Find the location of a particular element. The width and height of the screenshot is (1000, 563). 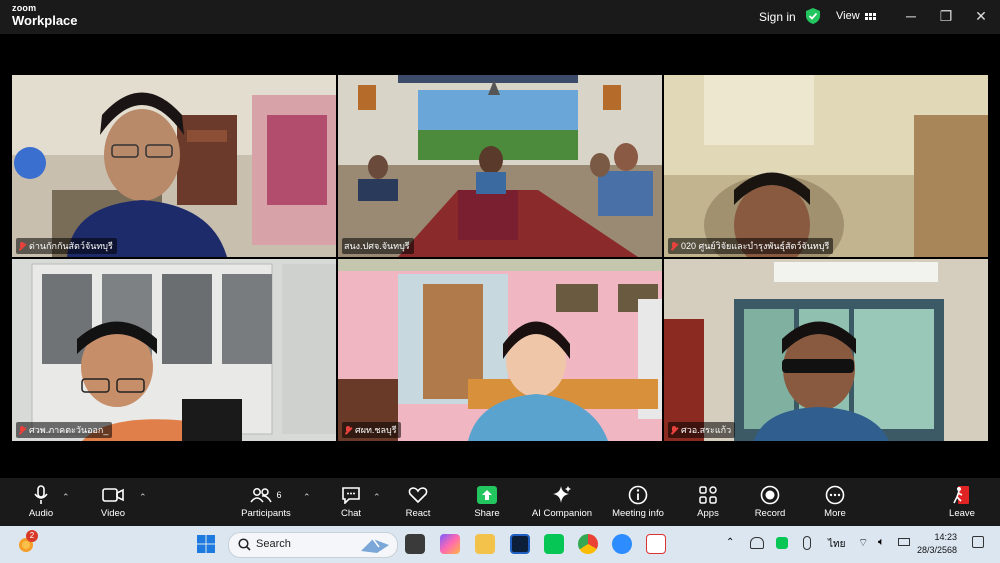

restore-icon: ❐ is located at coordinates (946, 16).